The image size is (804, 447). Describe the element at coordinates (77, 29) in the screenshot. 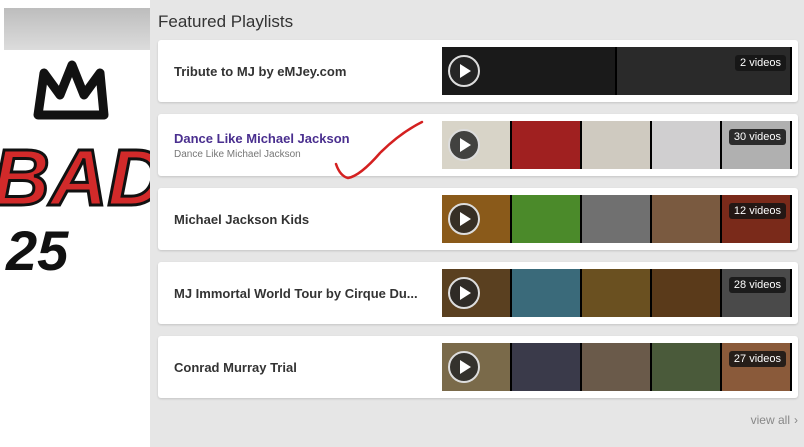

I see `left-header-bar` at that location.